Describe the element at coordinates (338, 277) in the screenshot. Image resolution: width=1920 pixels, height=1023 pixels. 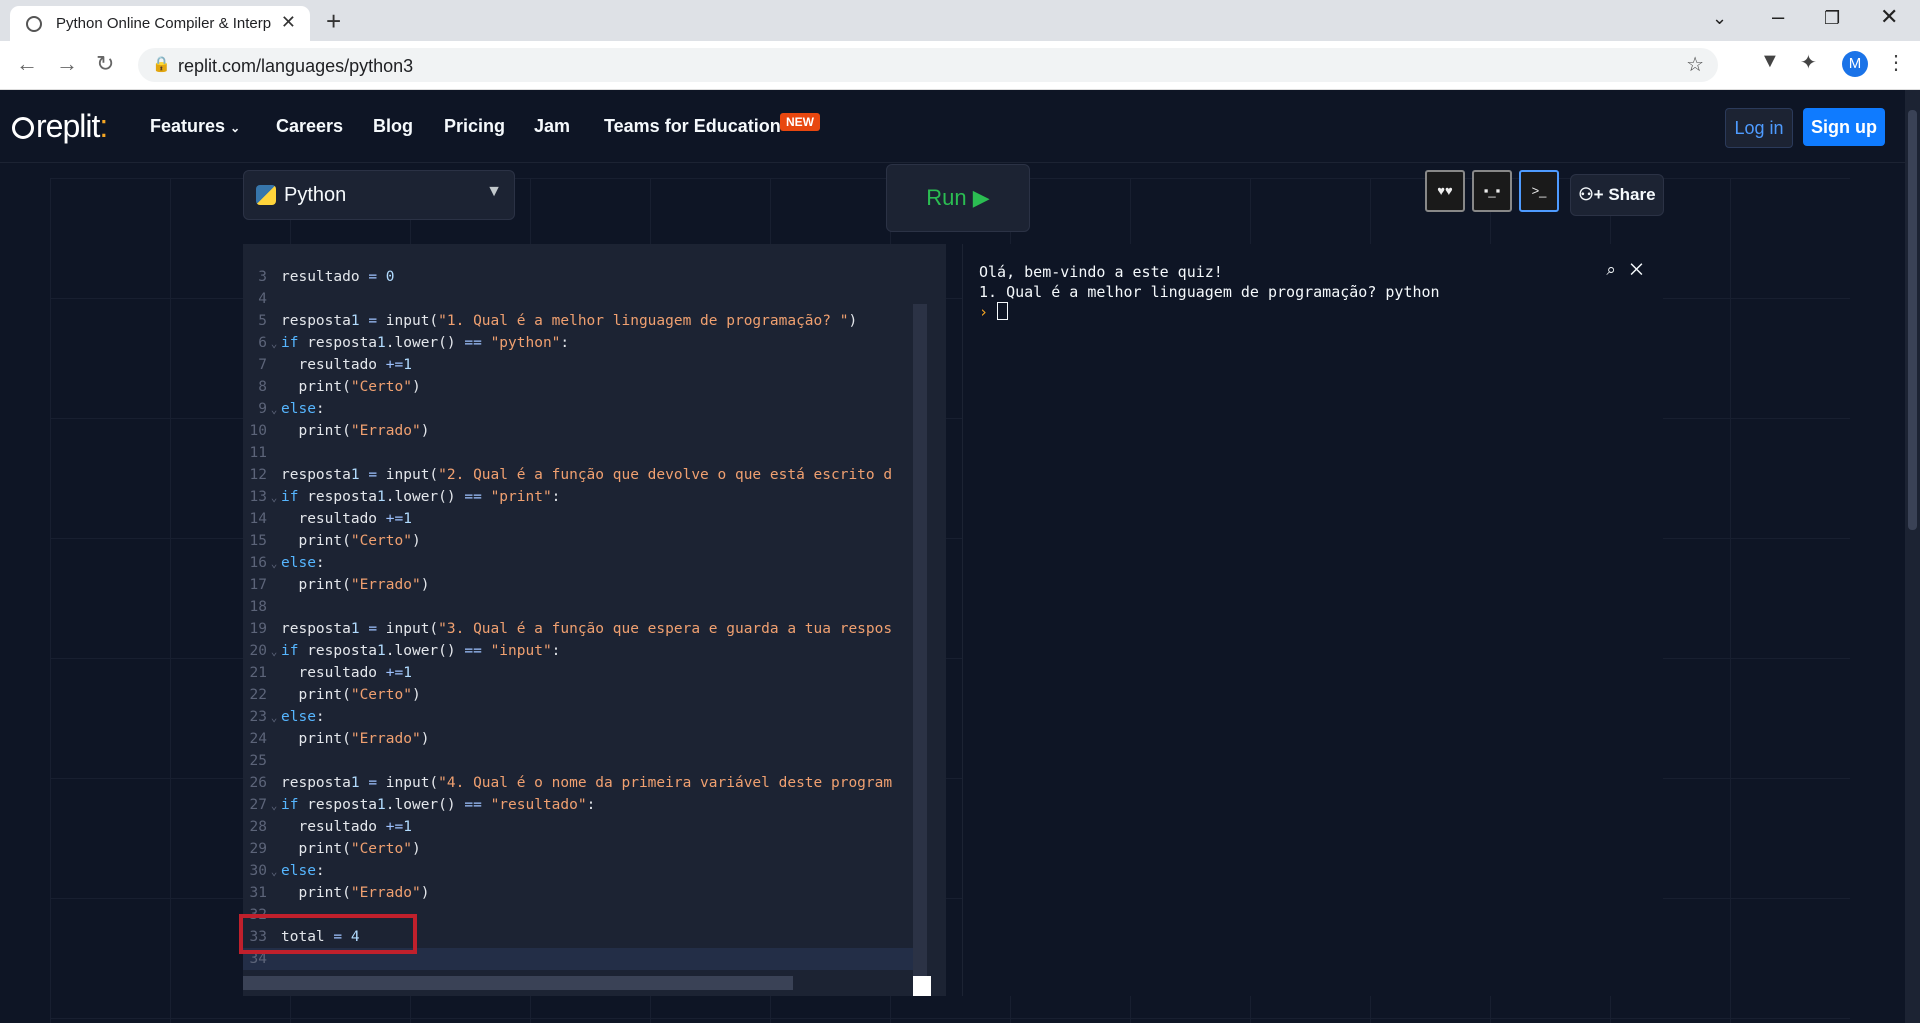
I see `line-source: resultado = 0` at that location.